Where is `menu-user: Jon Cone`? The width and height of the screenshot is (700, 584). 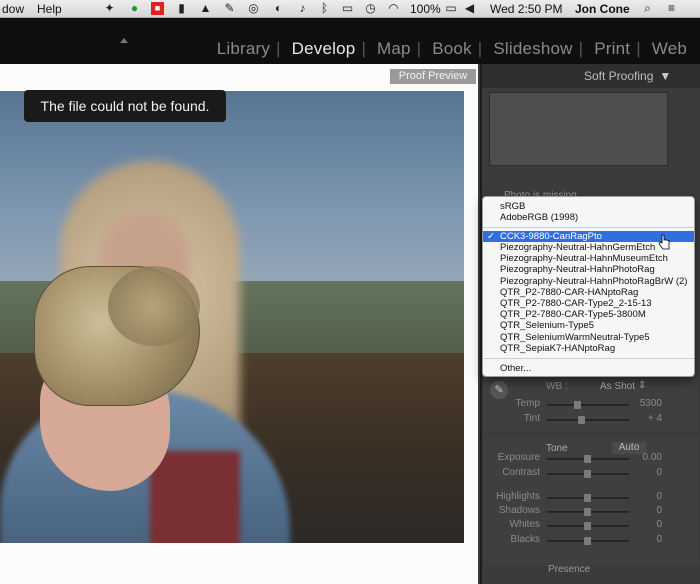 menu-user: Jon Cone is located at coordinates (602, 9).